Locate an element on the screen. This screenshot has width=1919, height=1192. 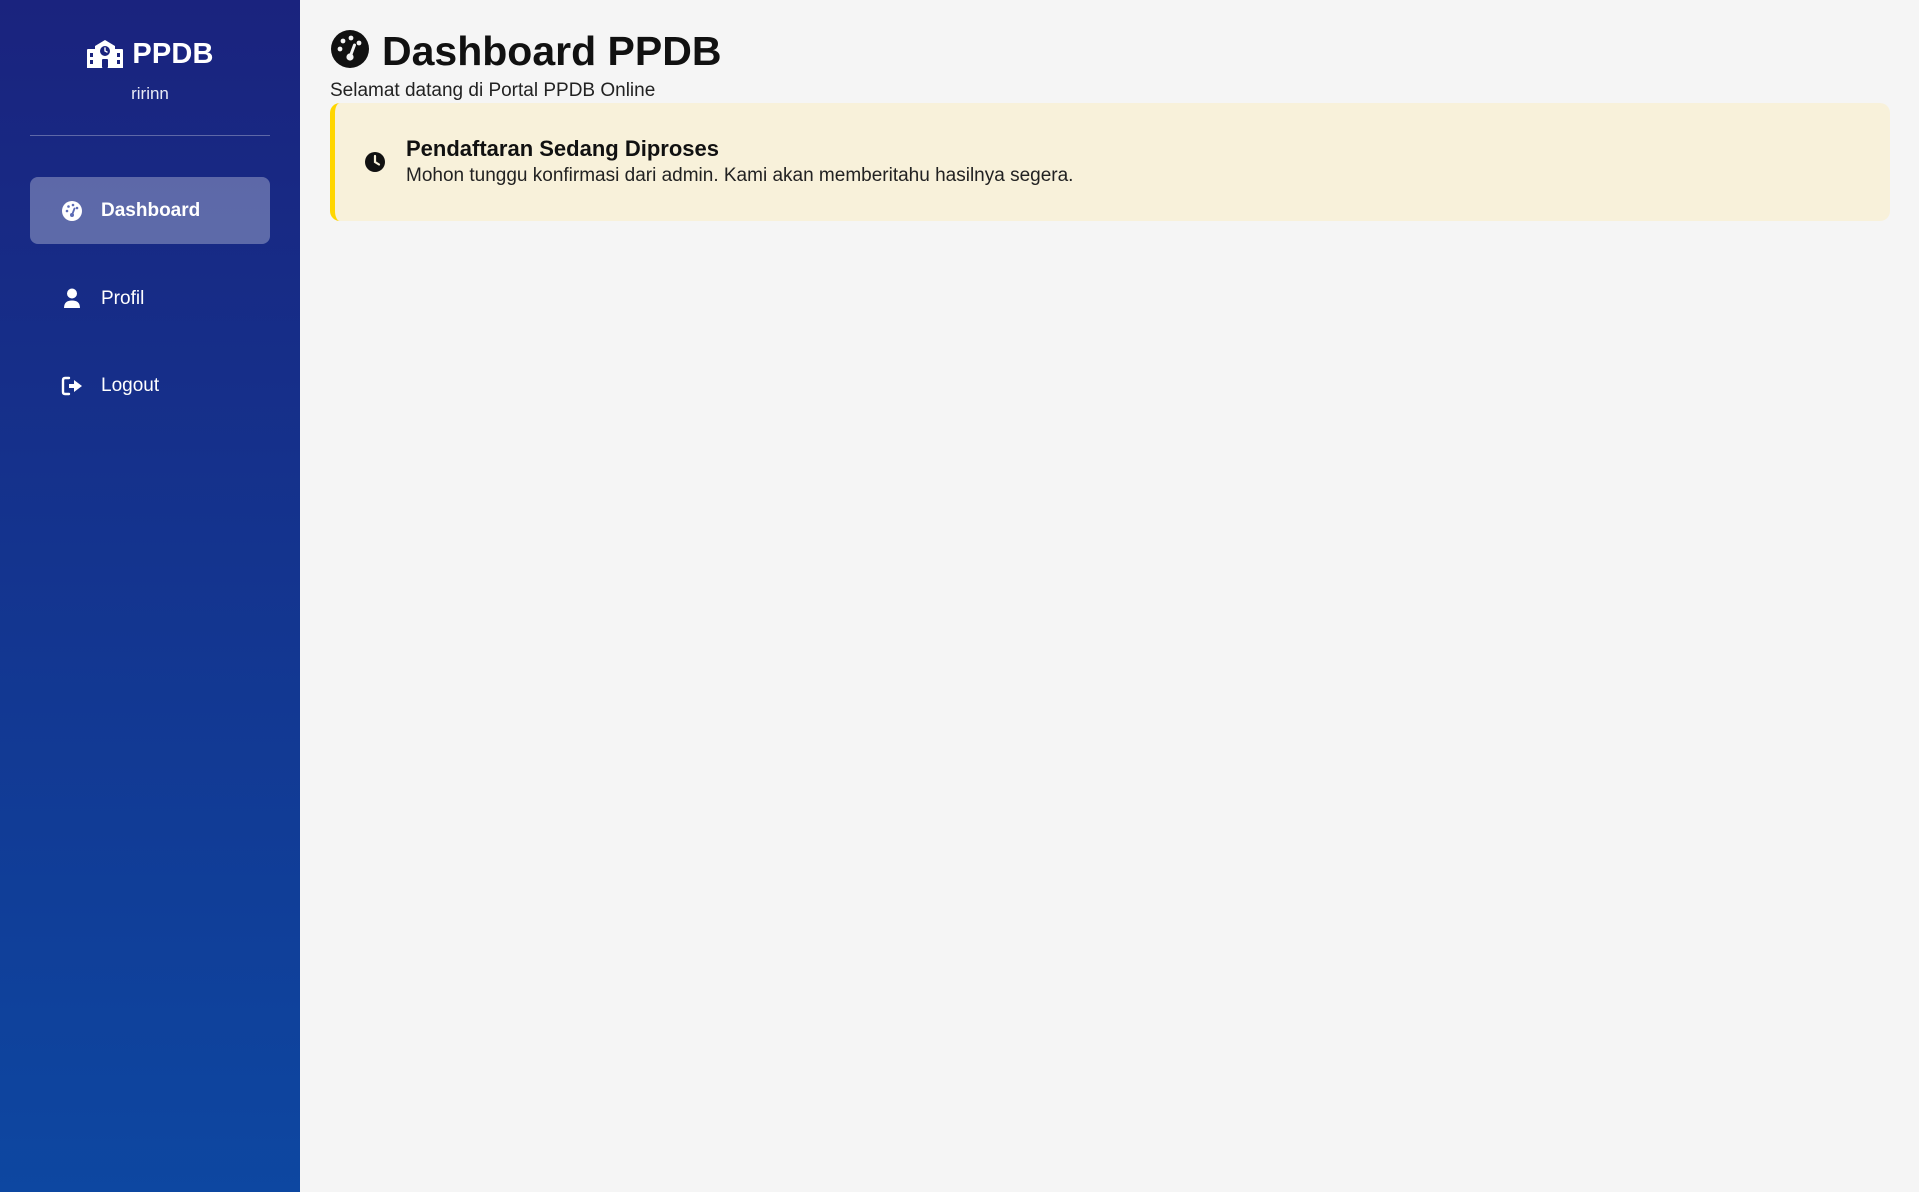
page-header: Dashboard PPDB is located at coordinates (525, 51).